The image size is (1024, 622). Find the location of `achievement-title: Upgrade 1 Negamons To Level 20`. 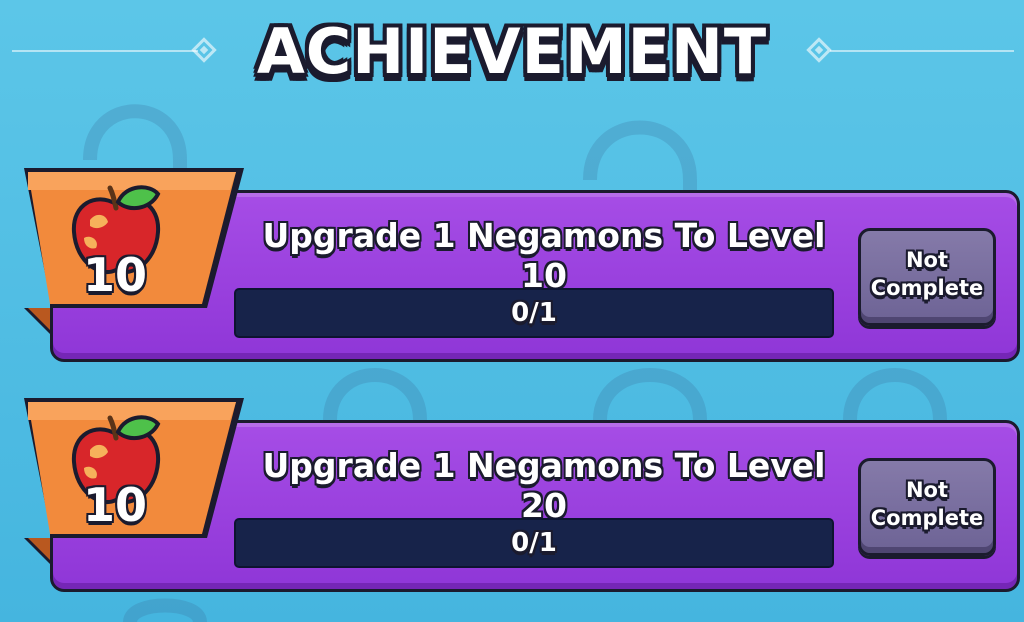

achievement-title: Upgrade 1 Negamons To Level 20 is located at coordinates (544, 485).